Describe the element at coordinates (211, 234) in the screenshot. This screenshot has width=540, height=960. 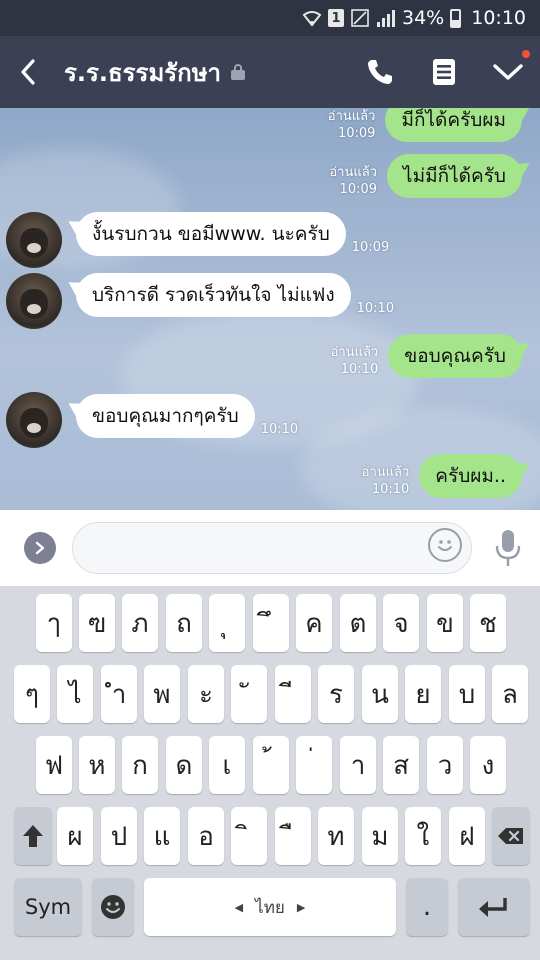
I see `message-bubble: งั้นรบกวน ขอมีwww. นะครับ` at that location.